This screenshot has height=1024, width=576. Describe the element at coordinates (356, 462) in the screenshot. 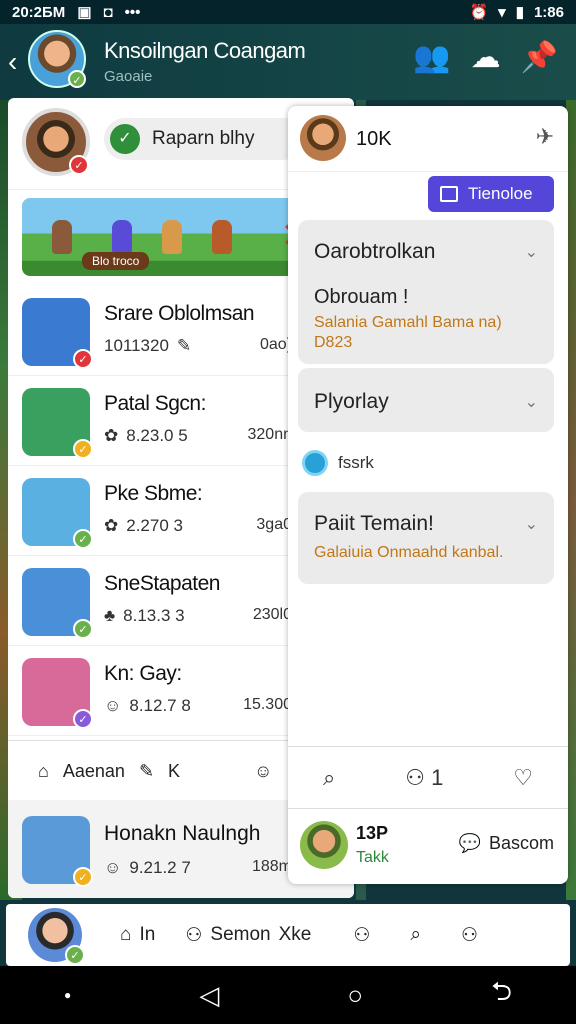

I see `tag-label: fssrk` at that location.